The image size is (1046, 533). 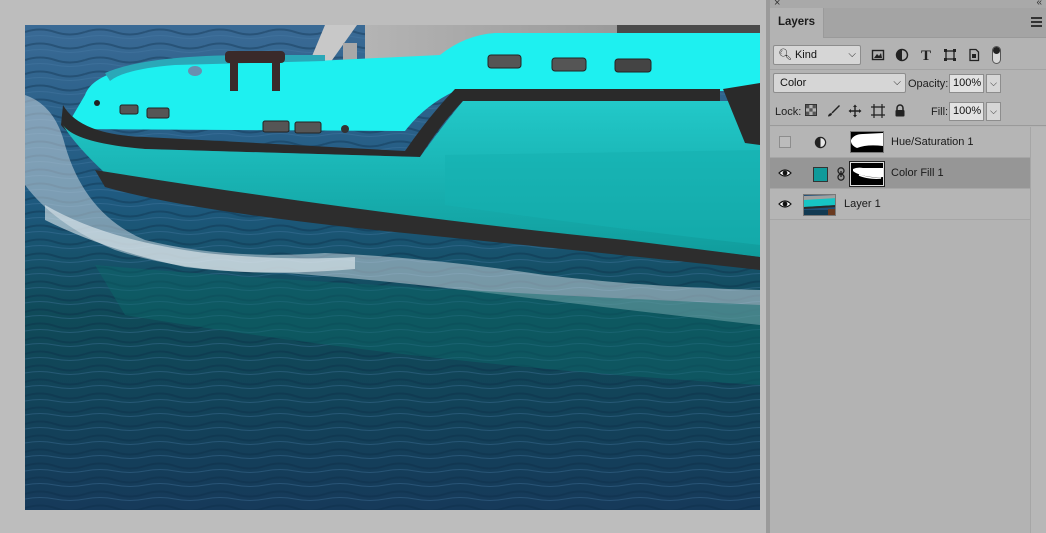 I want to click on lock-image-pixels-icon, so click(x=833, y=112).